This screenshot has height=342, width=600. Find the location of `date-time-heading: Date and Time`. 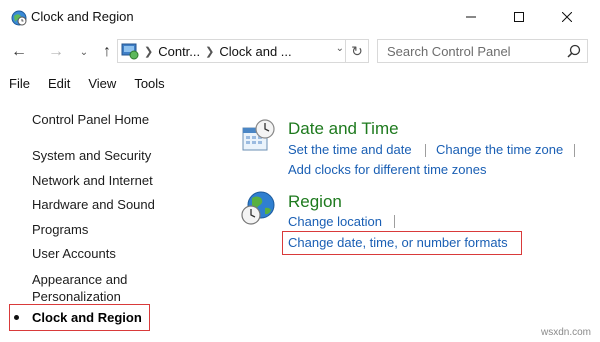

date-time-heading: Date and Time is located at coordinates (343, 129).